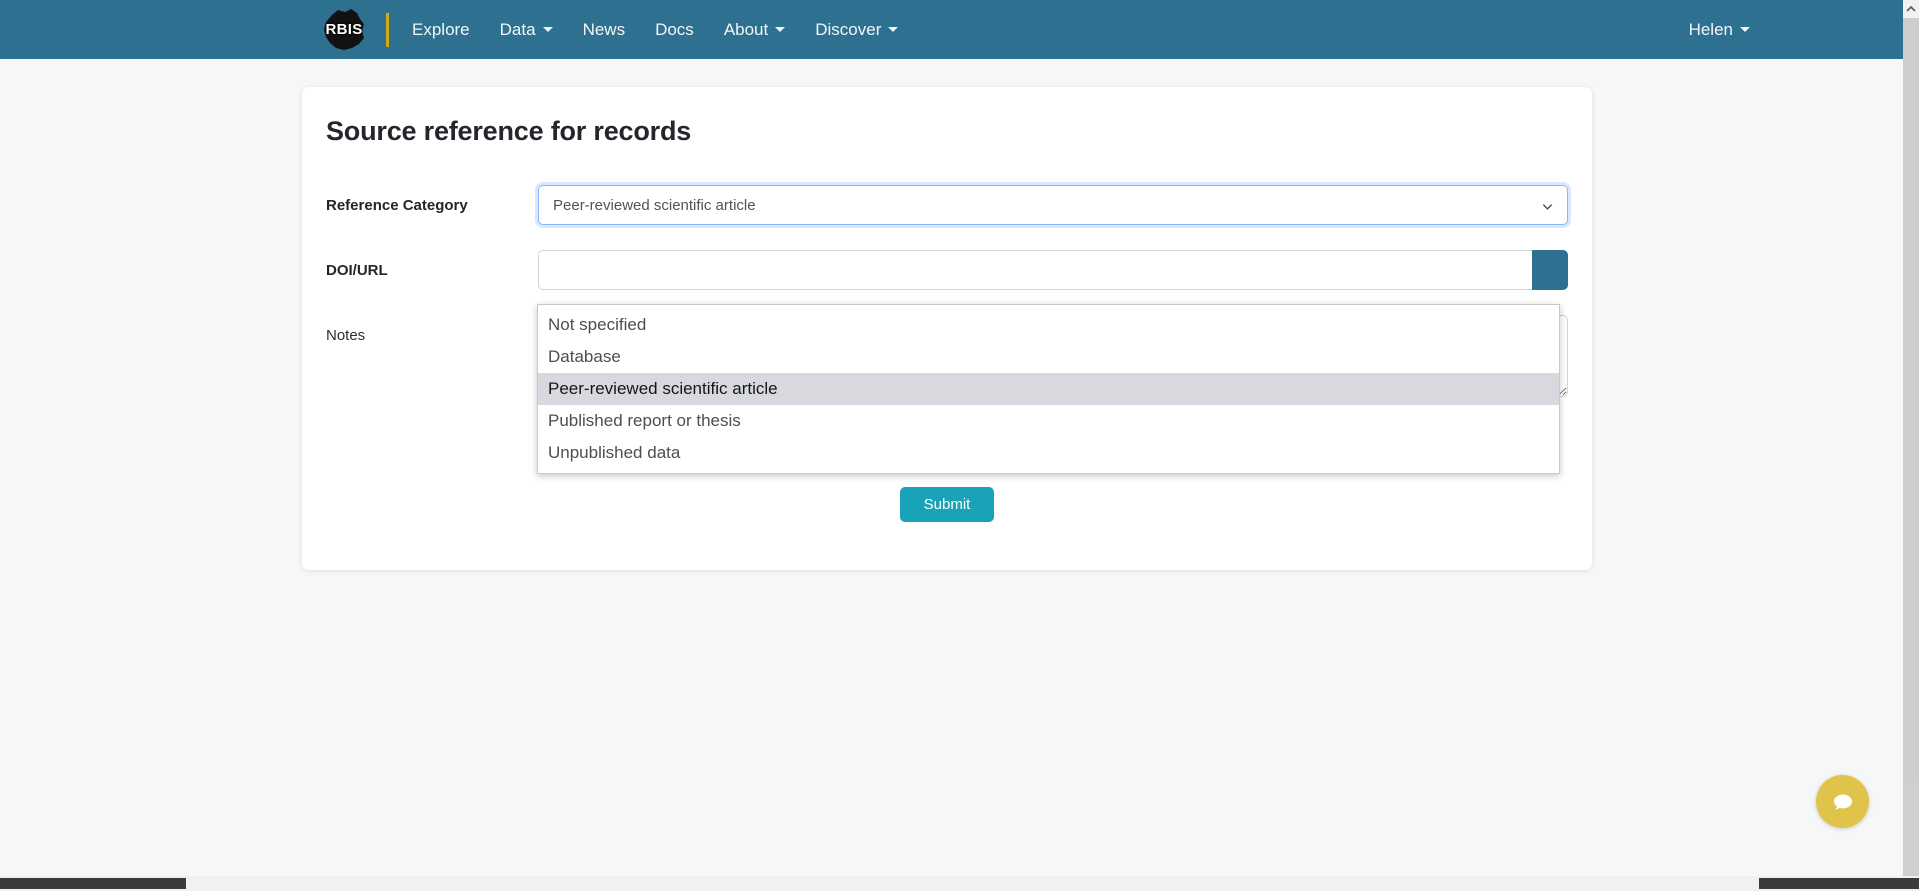 The height and width of the screenshot is (891, 1919). Describe the element at coordinates (93, 883) in the screenshot. I see `horizontal-scrollbar-thumb` at that location.